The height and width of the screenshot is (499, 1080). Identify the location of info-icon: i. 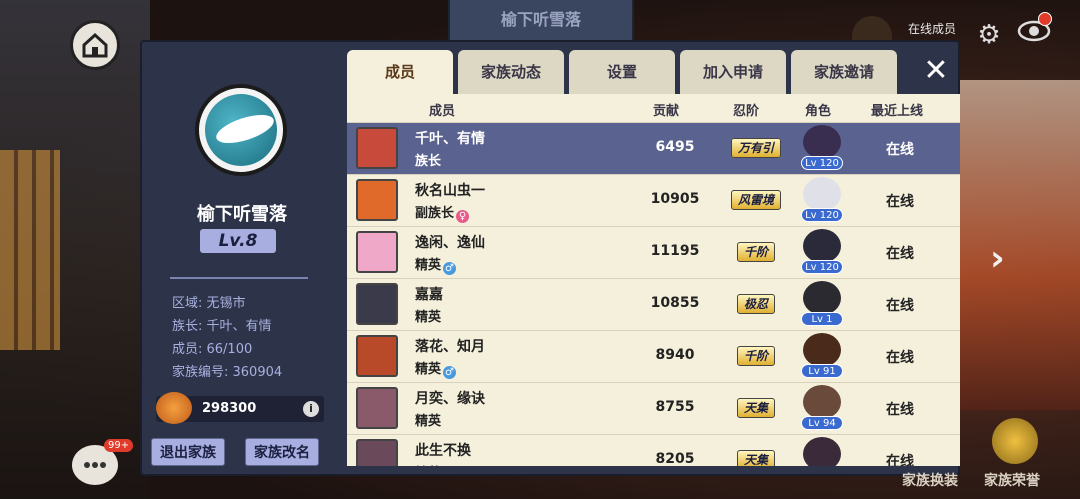
(311, 409).